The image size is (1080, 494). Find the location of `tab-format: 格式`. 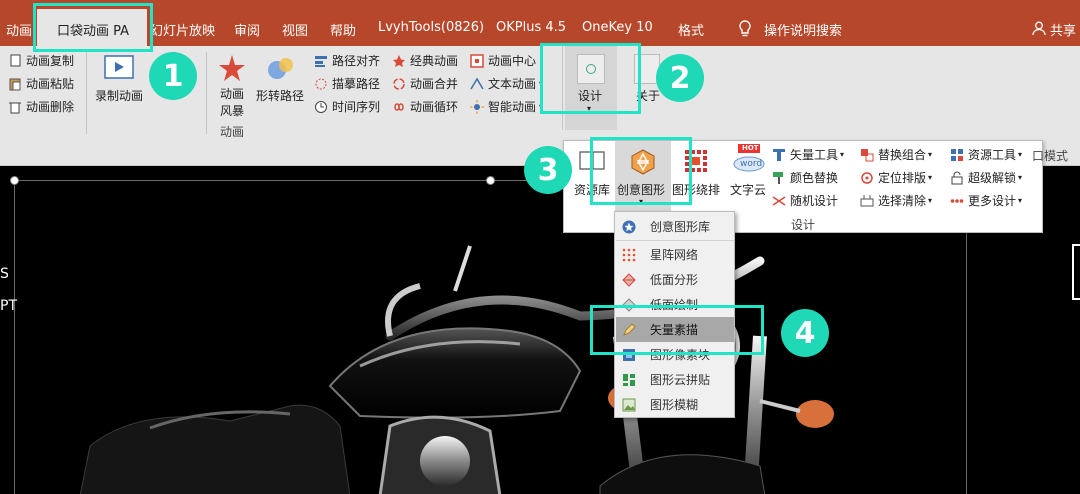

tab-format: 格式 is located at coordinates (691, 29).